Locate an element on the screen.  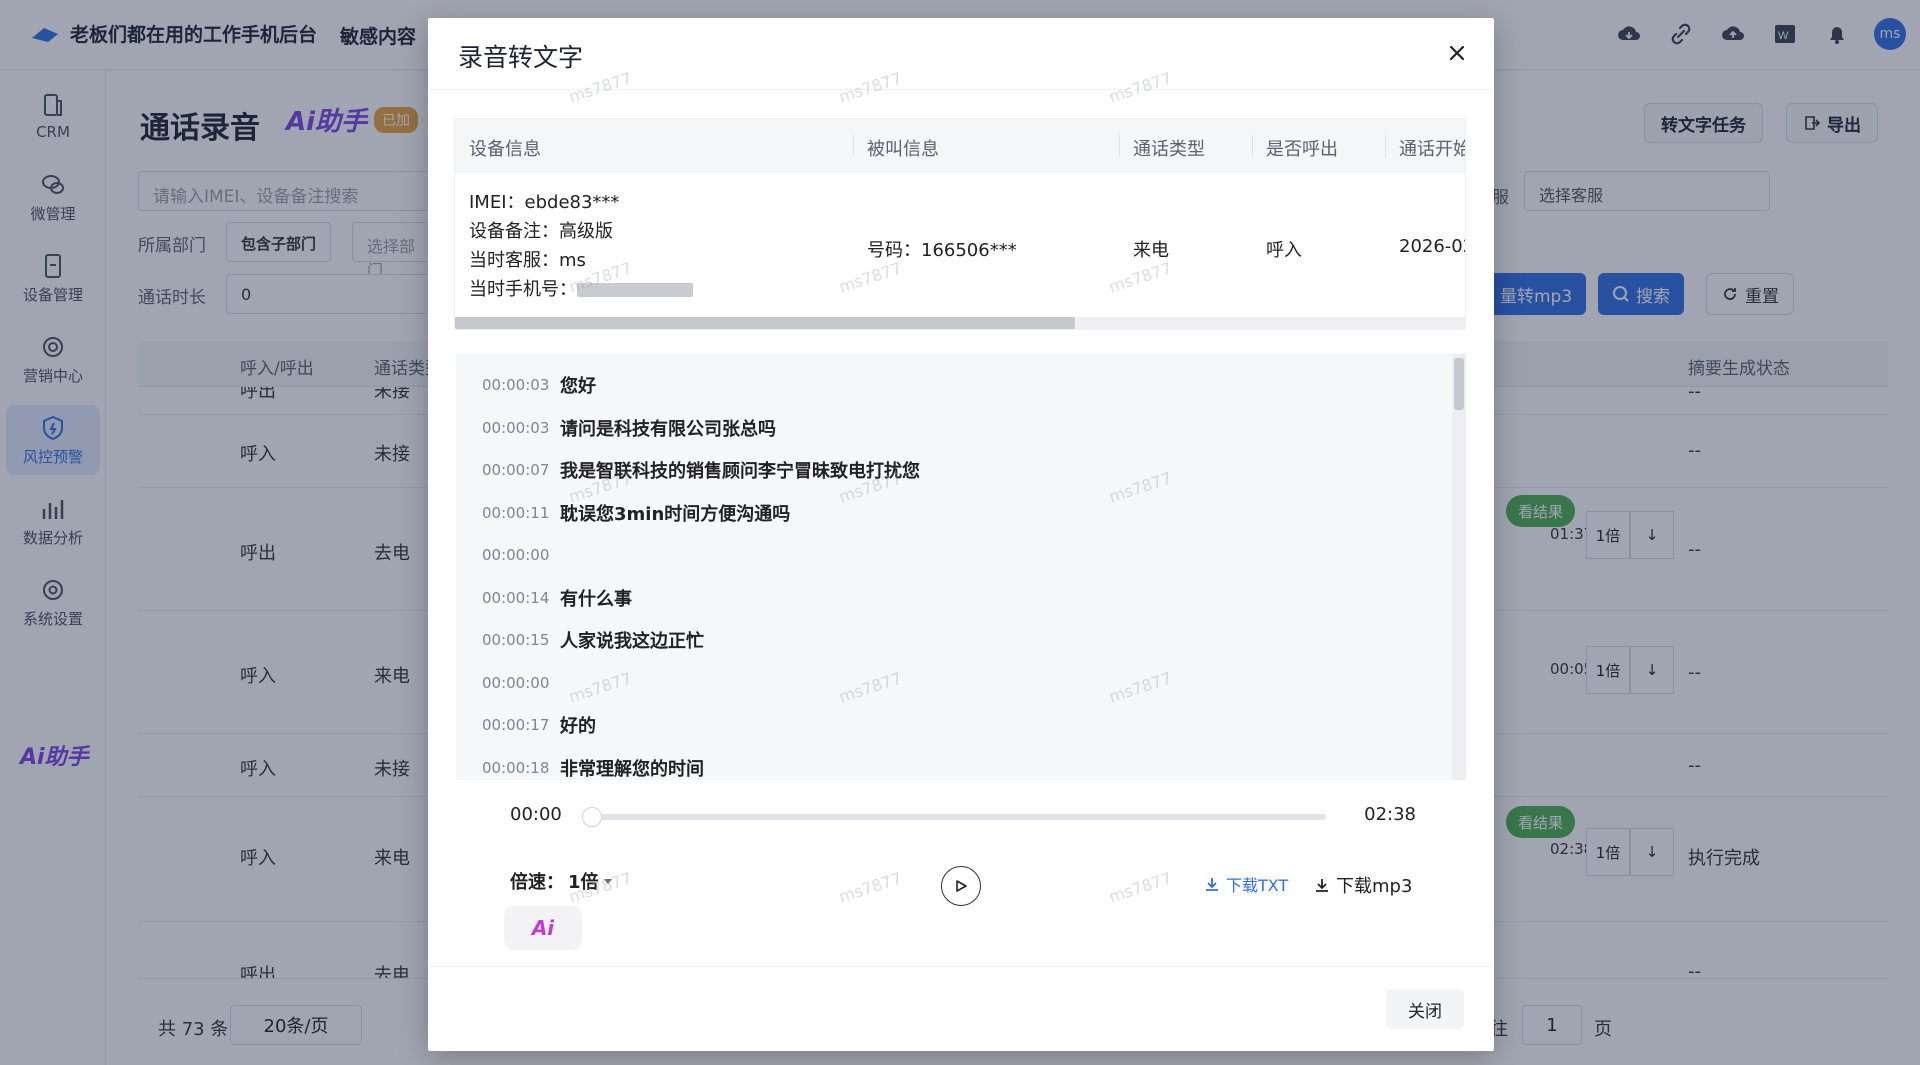
transcript-line: 00:00:07 我是智联科技的销售顾问李宁冒昧致电打扰您 is located at coordinates (701, 470).